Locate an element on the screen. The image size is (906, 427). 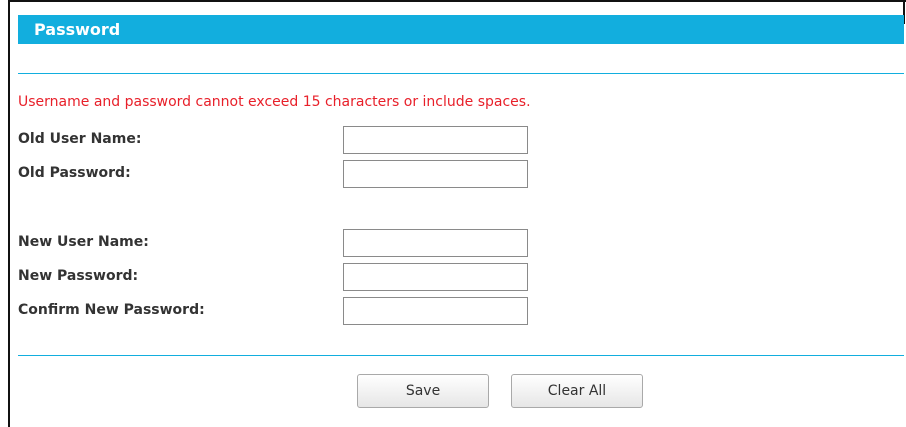
divider-top is located at coordinates (461, 73).